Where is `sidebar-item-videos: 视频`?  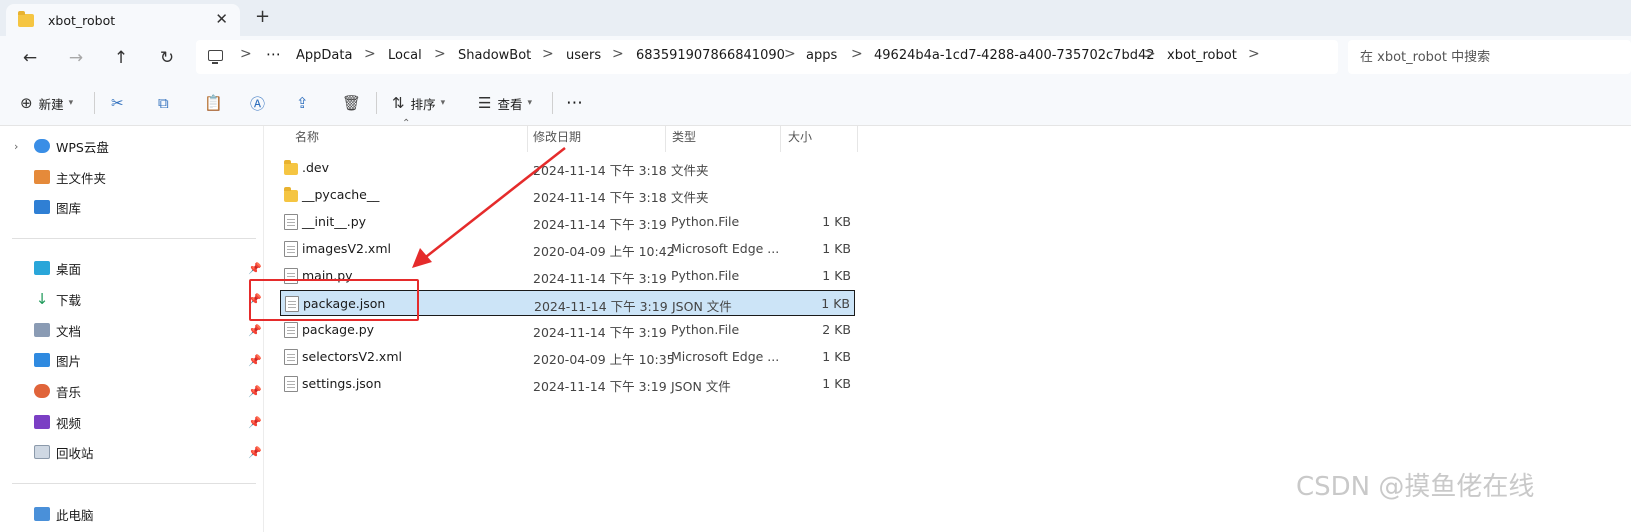
sidebar-item-videos: 视频 is located at coordinates (57, 422).